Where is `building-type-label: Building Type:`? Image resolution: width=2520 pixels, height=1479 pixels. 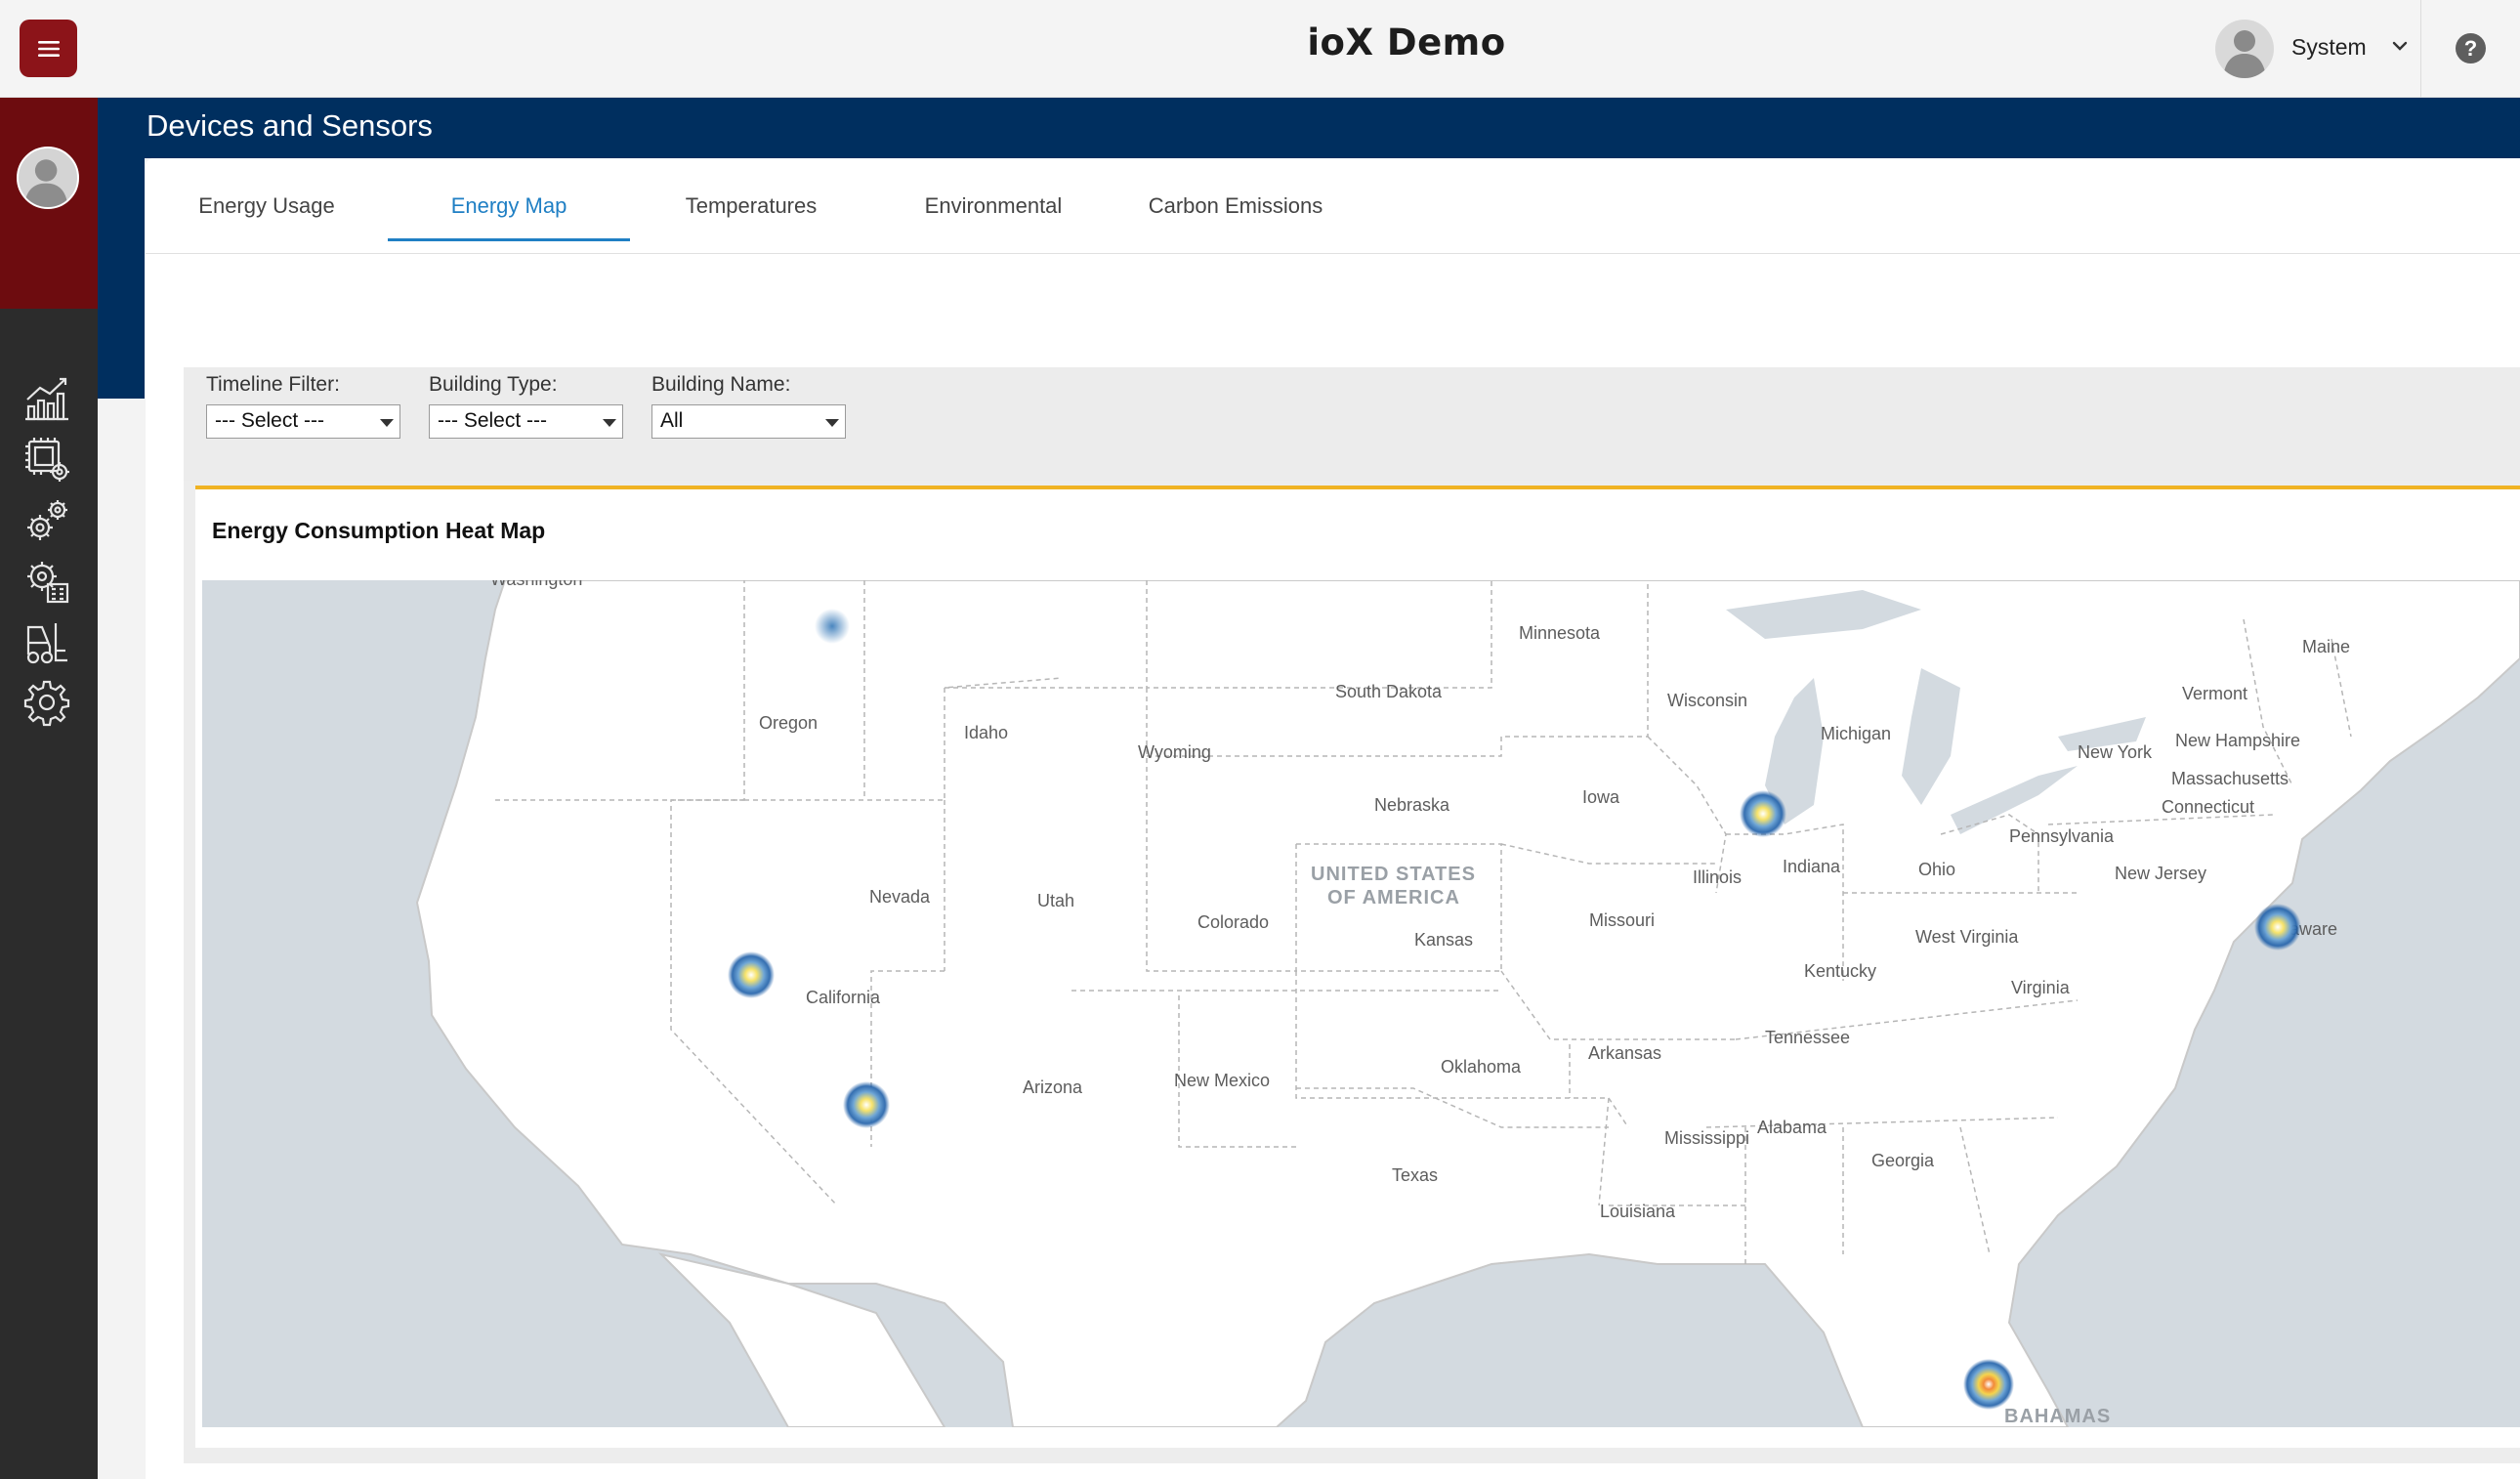
building-type-label: Building Type: is located at coordinates (493, 385).